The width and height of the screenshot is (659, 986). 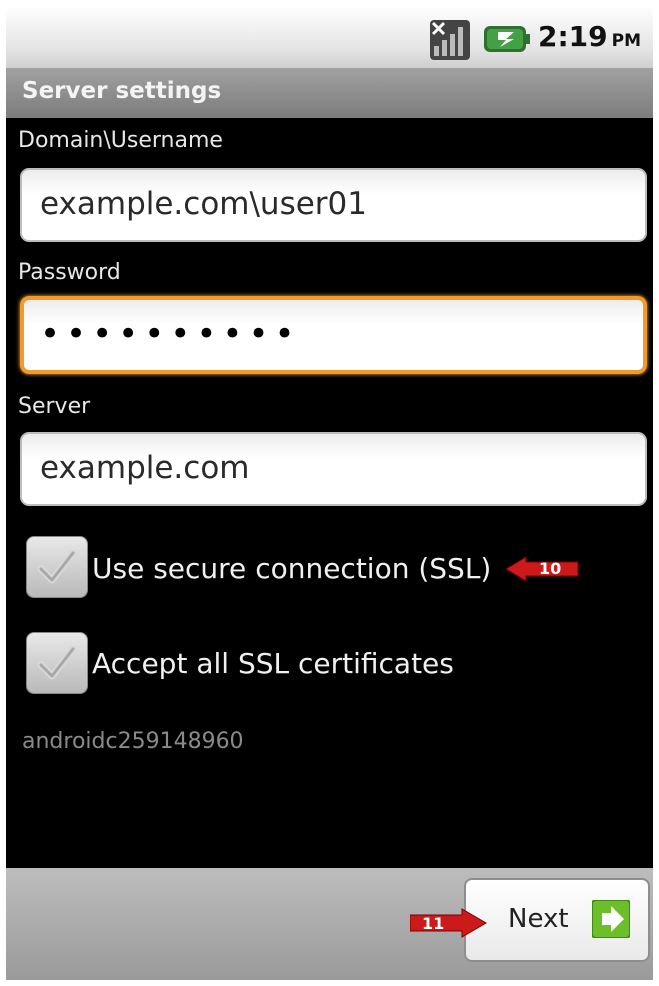 I want to click on ssl-checkbox, so click(x=57, y=567).